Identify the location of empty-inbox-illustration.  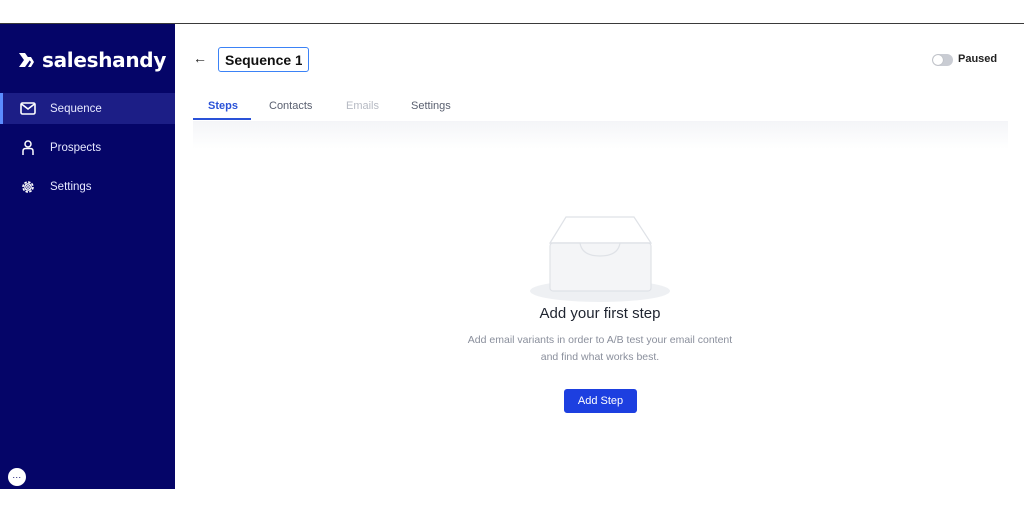
(600, 259).